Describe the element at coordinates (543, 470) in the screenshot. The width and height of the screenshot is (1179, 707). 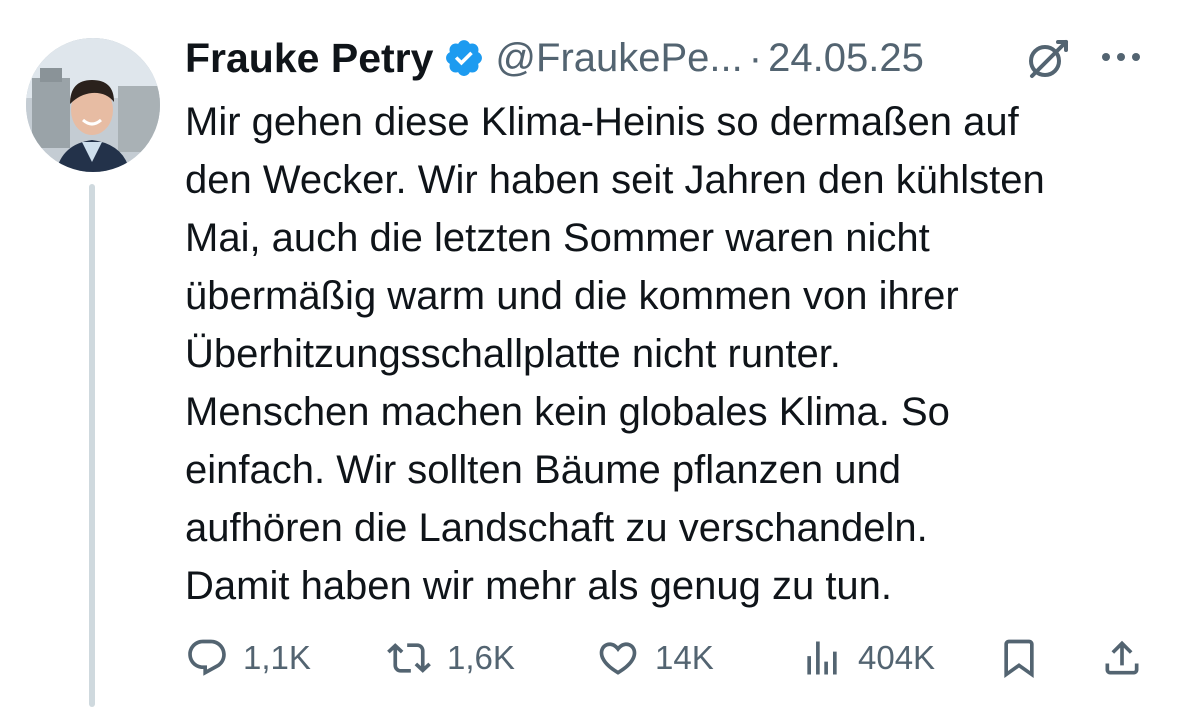
I see `tweet-text-line: einfach. Wir sollten Bäume pflanzen und` at that location.